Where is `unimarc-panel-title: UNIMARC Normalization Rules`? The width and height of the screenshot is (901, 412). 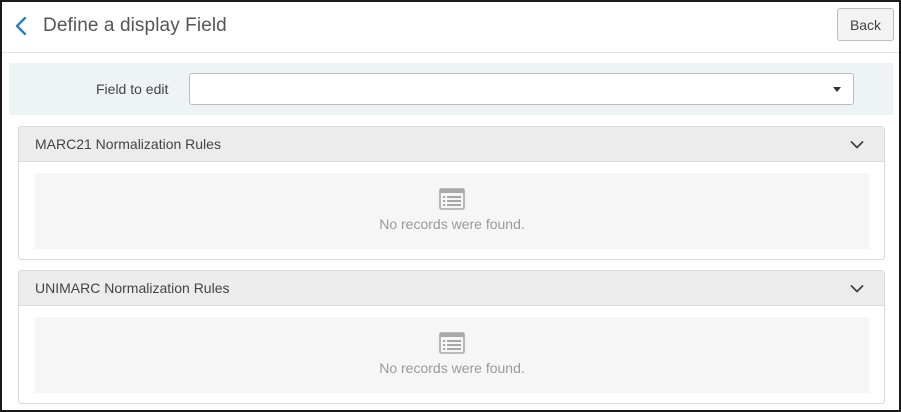 unimarc-panel-title: UNIMARC Normalization Rules is located at coordinates (132, 288).